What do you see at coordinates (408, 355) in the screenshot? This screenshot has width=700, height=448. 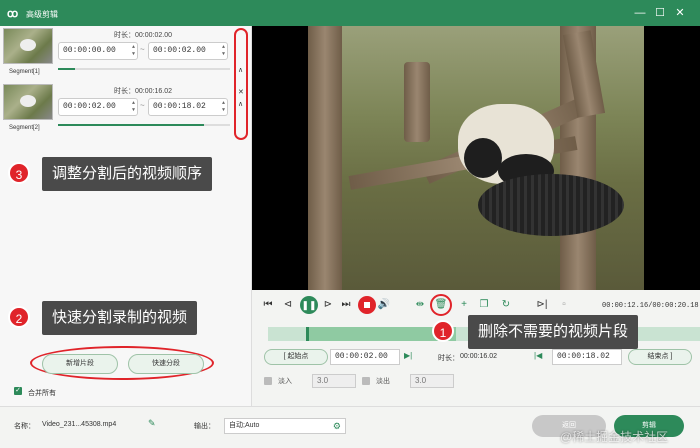 I see `set-start-icon: ▶|` at bounding box center [408, 355].